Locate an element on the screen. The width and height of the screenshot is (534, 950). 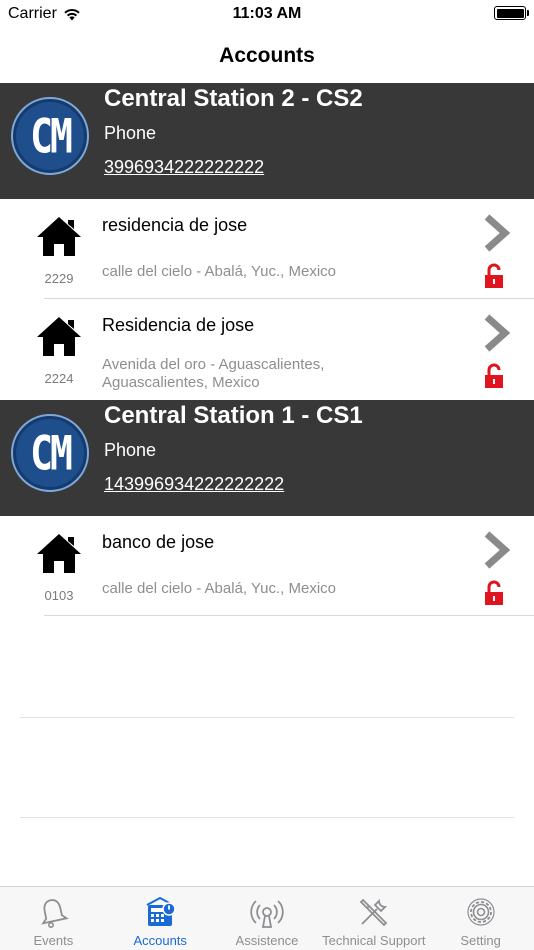
station-name: Central Station 2 - CS2 is located at coordinates (233, 98).